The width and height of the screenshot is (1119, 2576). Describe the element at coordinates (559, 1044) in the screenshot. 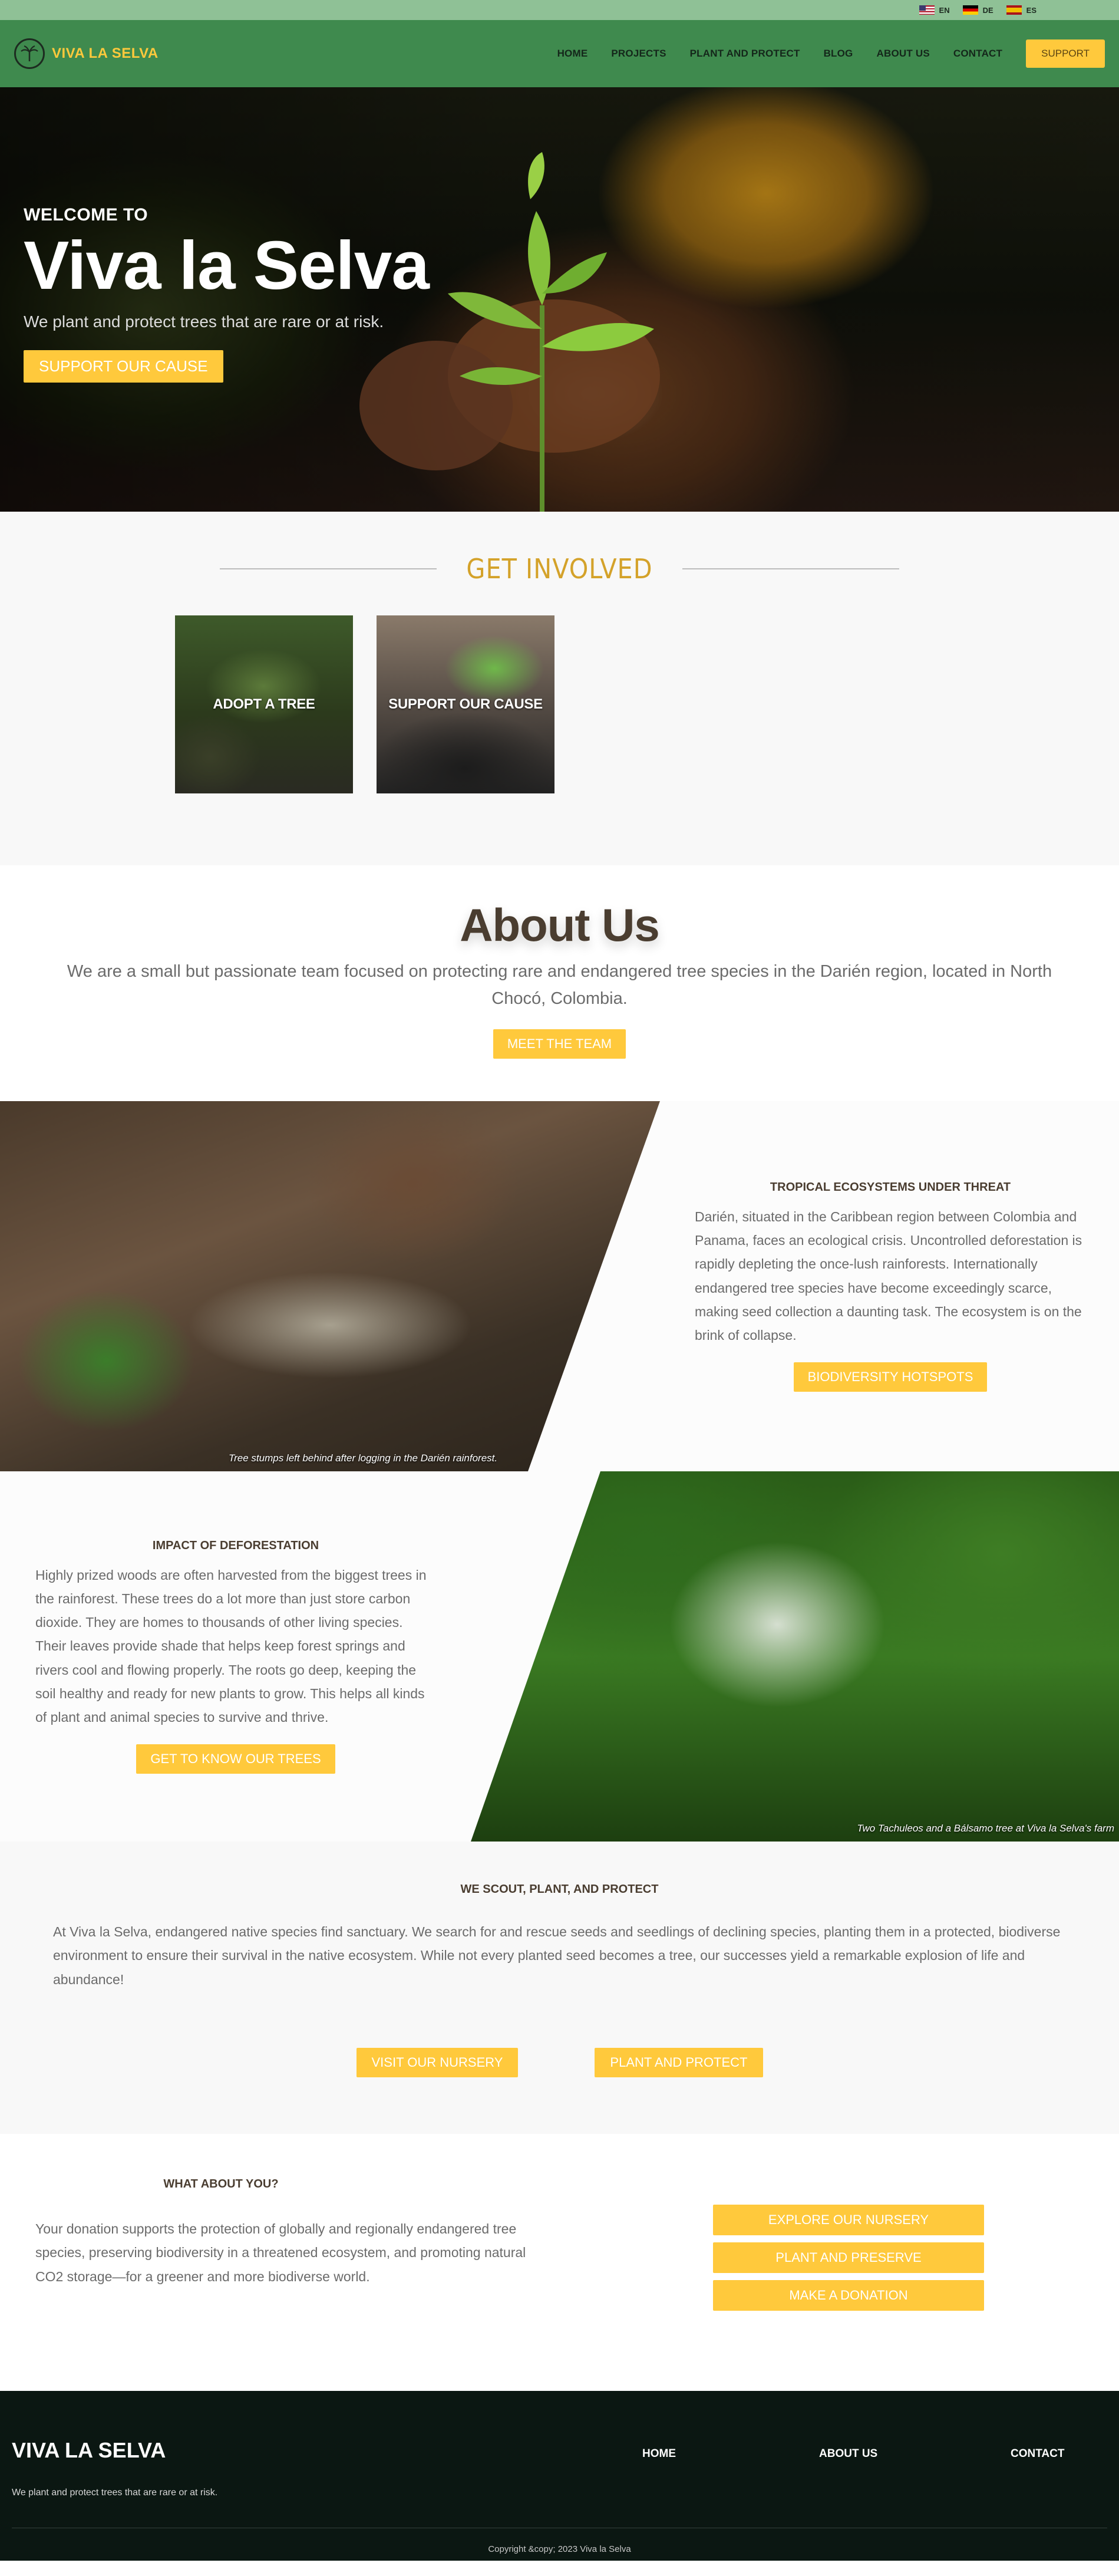

I see `meet-the-team-button: MEET THE TEAM` at that location.